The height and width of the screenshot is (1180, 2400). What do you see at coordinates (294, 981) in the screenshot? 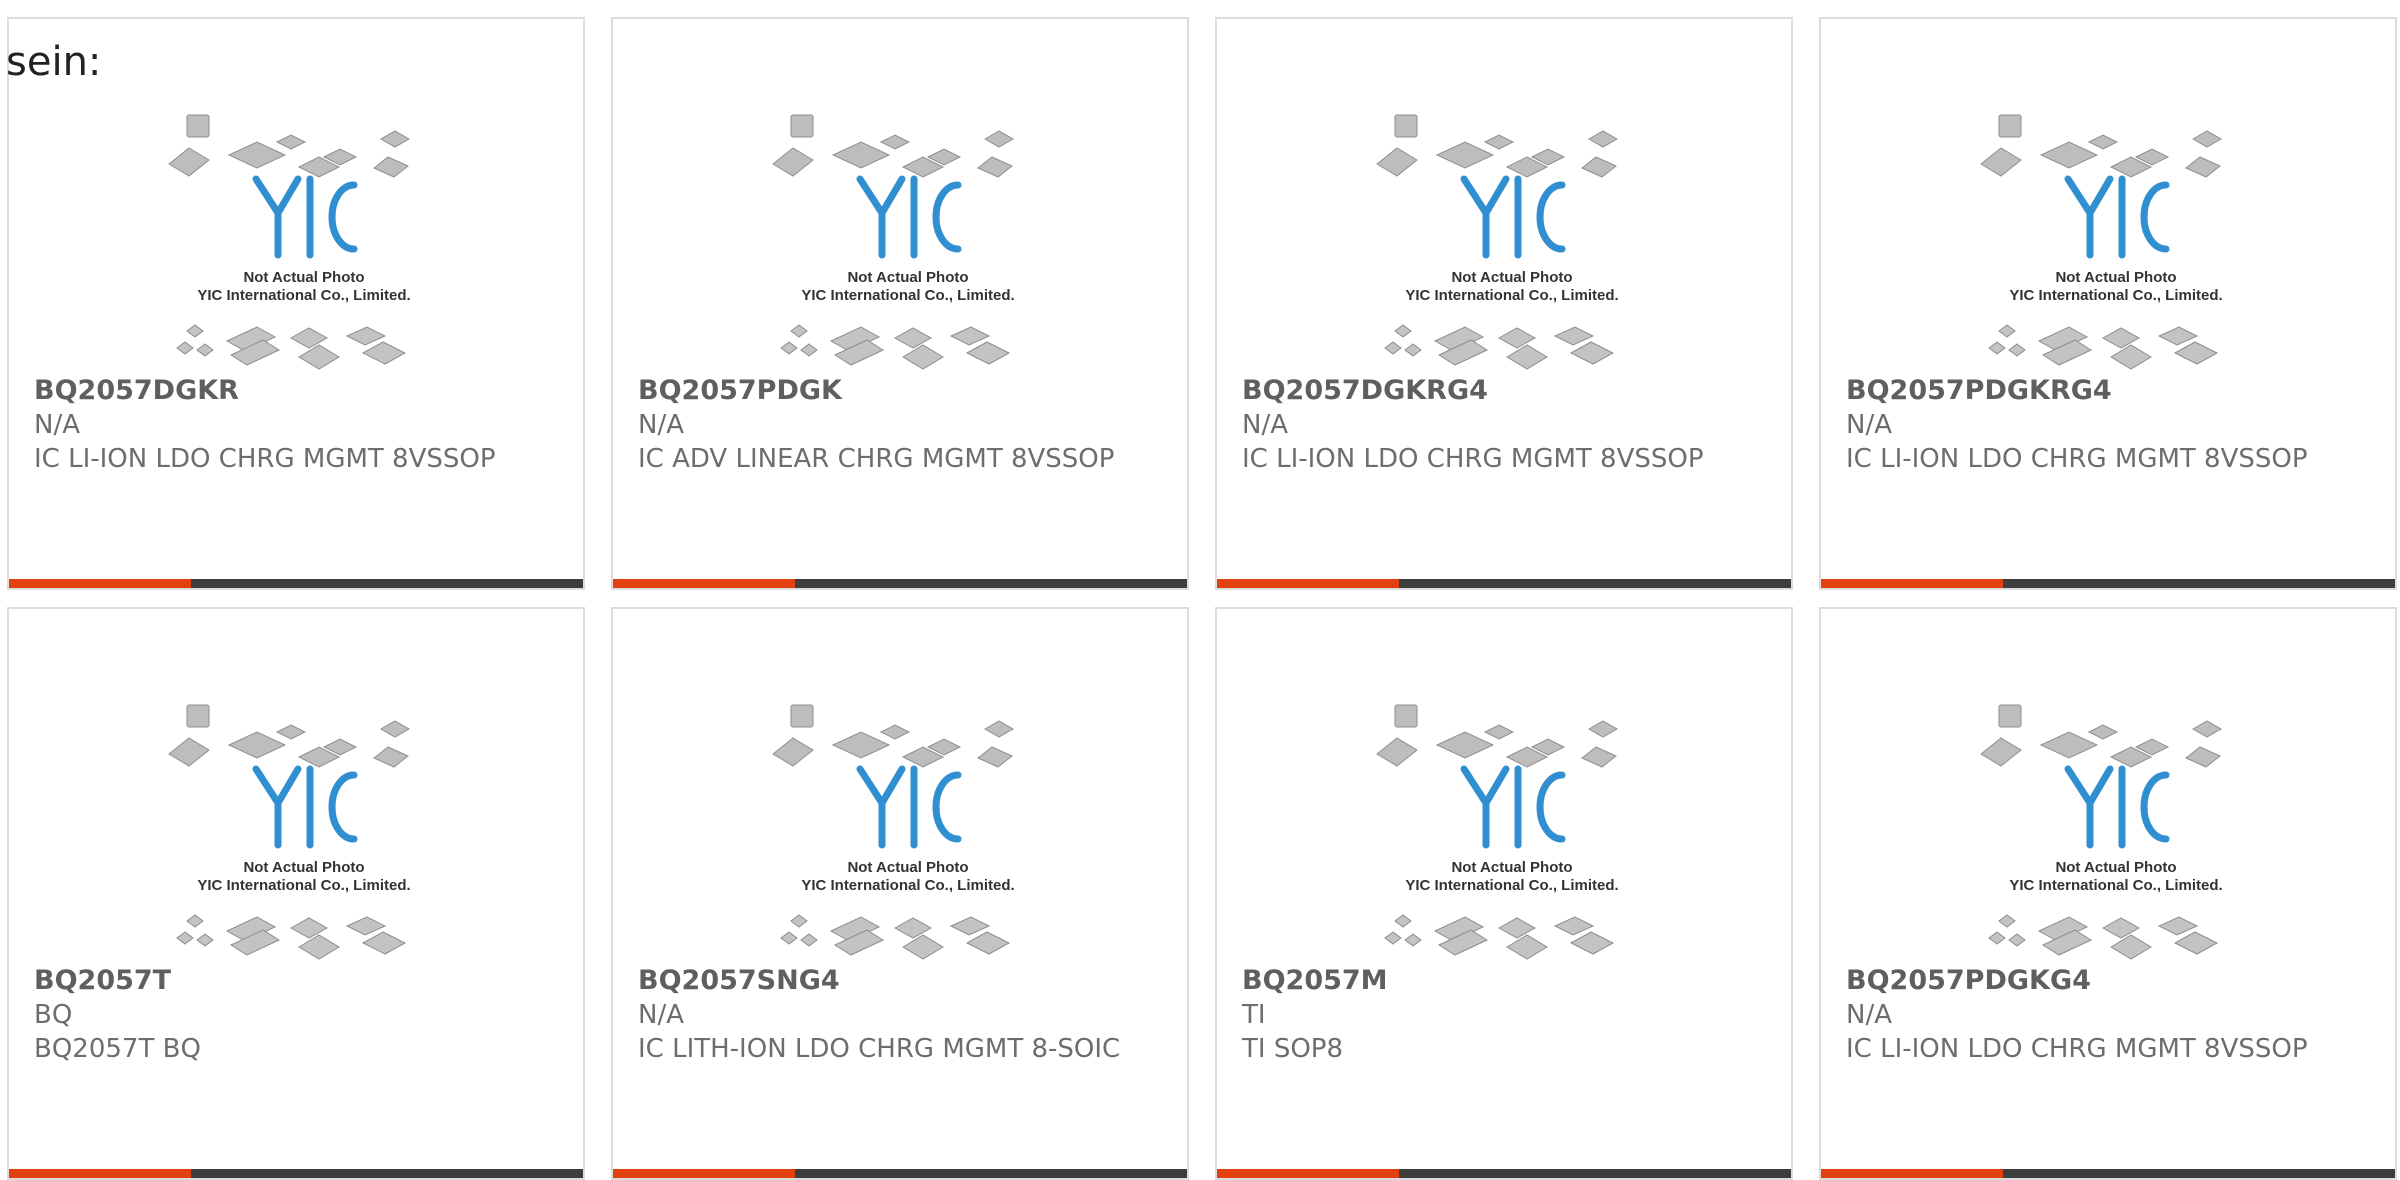
I see `part-number: BQ2057T` at bounding box center [294, 981].